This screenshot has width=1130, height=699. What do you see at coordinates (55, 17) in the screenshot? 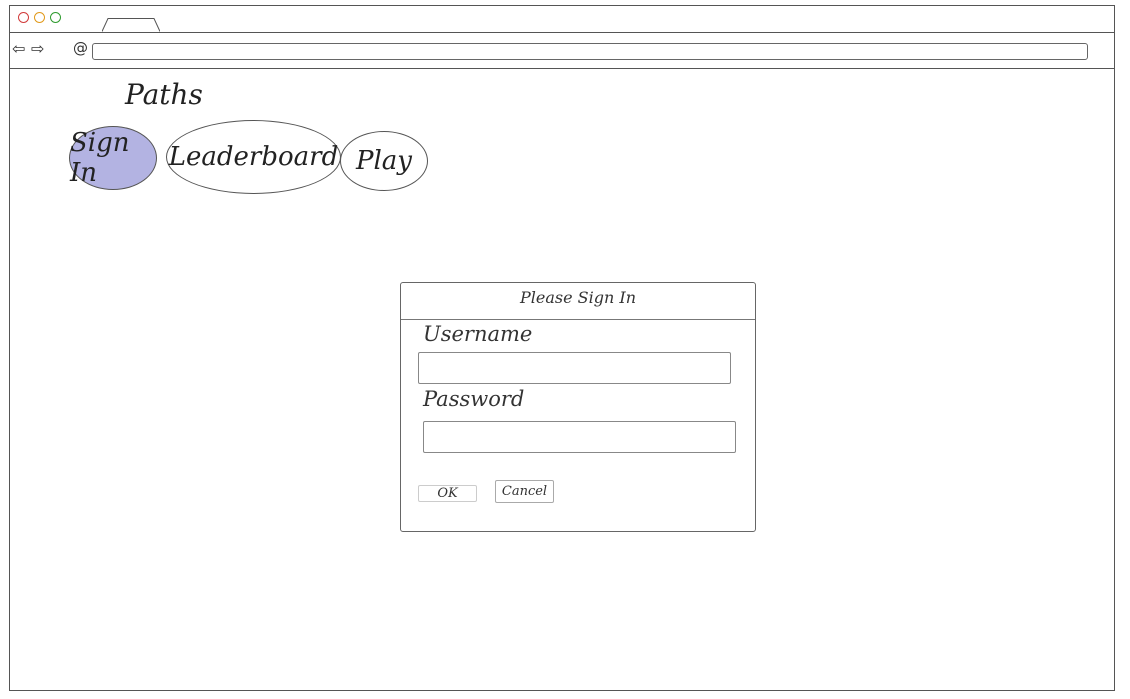
I see `maximize-window-icon` at bounding box center [55, 17].